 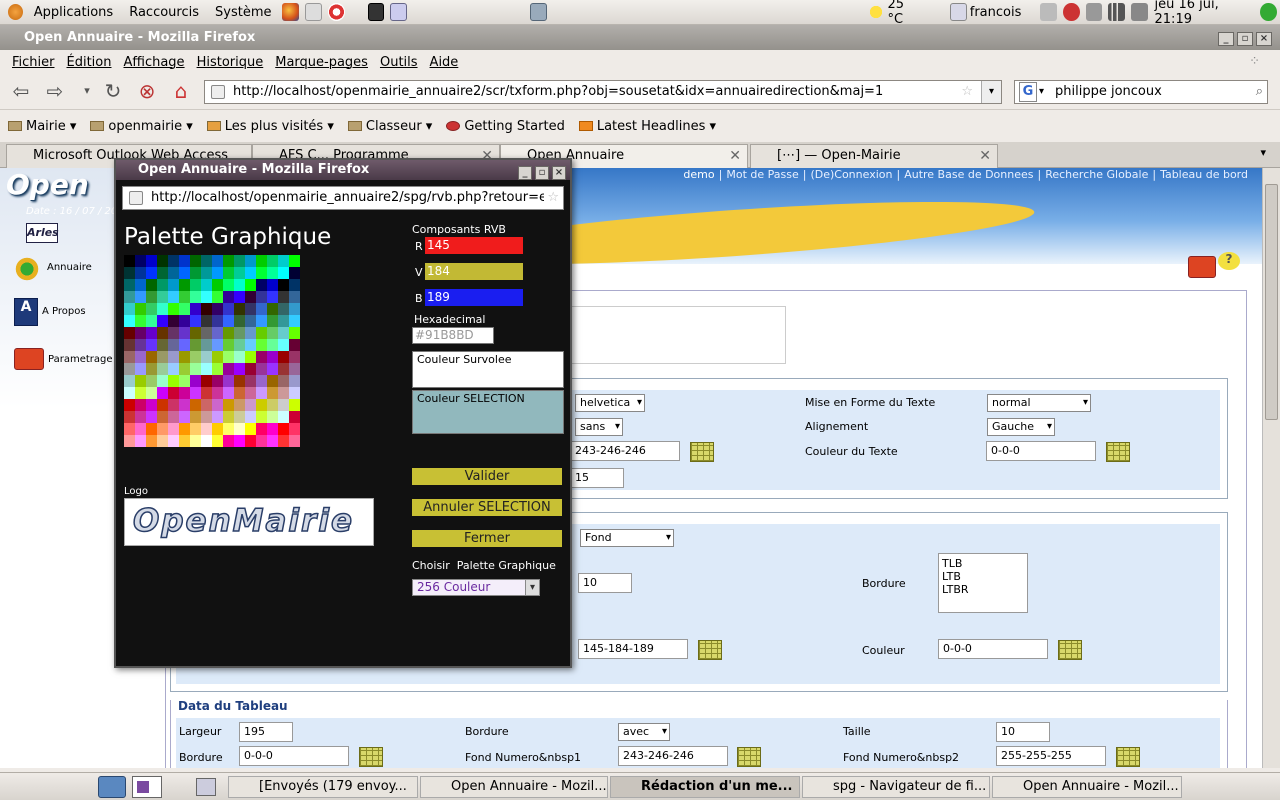 I want to click on close-tab-icon: ✕, so click(x=735, y=156).